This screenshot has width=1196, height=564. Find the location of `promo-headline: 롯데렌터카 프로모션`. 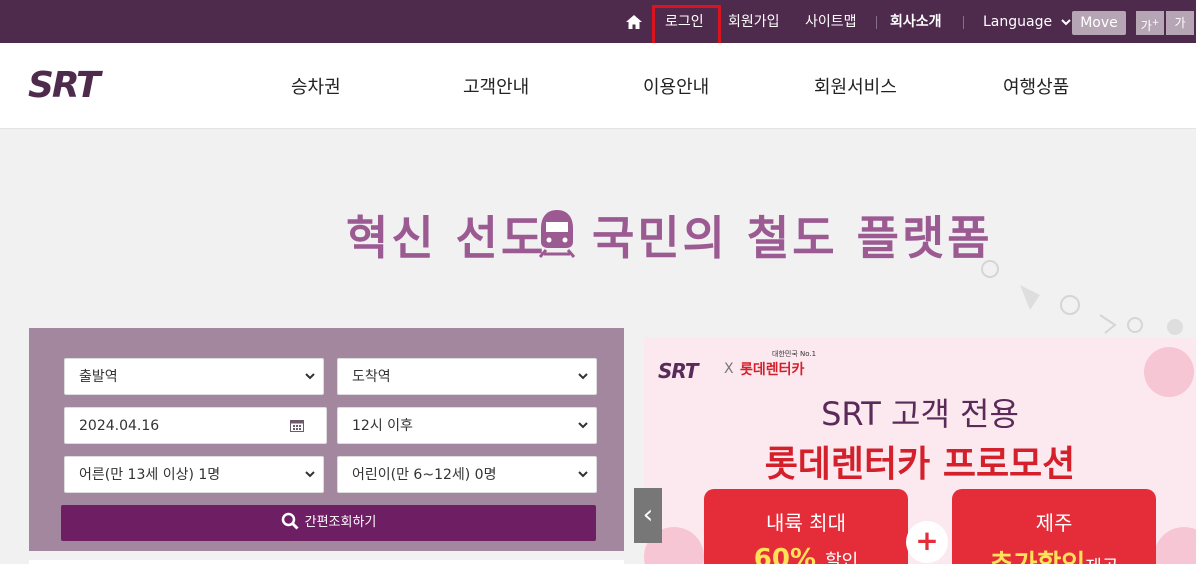

promo-headline: 롯데렌터카 프로모션 is located at coordinates (920, 464).